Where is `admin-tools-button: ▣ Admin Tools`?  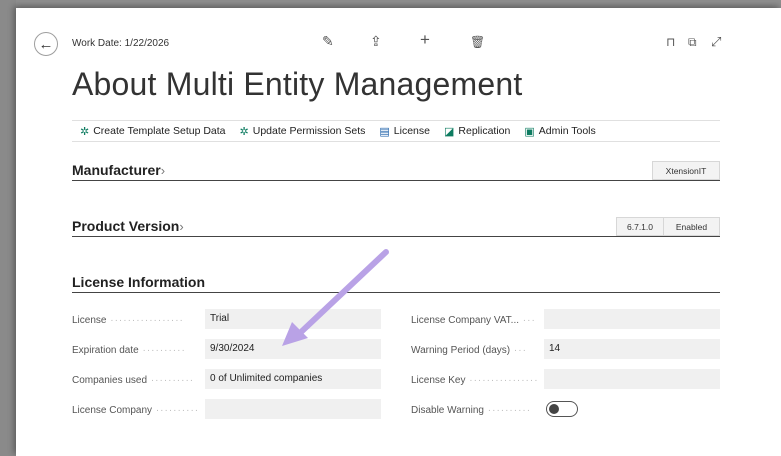 admin-tools-button: ▣ Admin Tools is located at coordinates (559, 131).